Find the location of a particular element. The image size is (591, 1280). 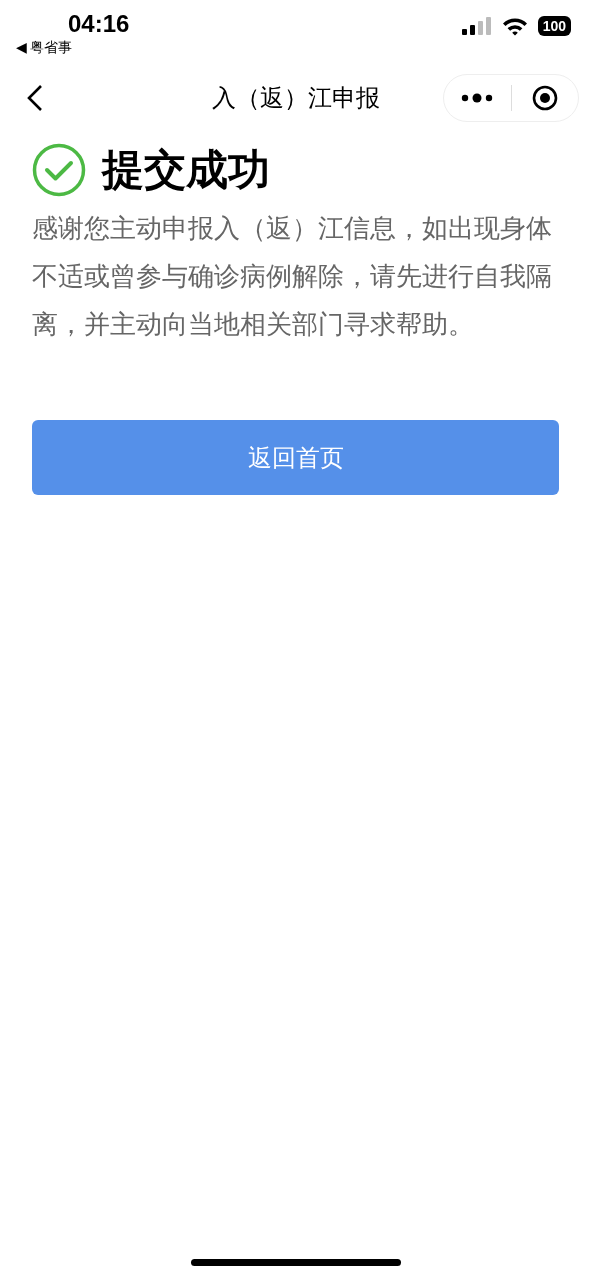

wifi-icon is located at coordinates (514, 26).